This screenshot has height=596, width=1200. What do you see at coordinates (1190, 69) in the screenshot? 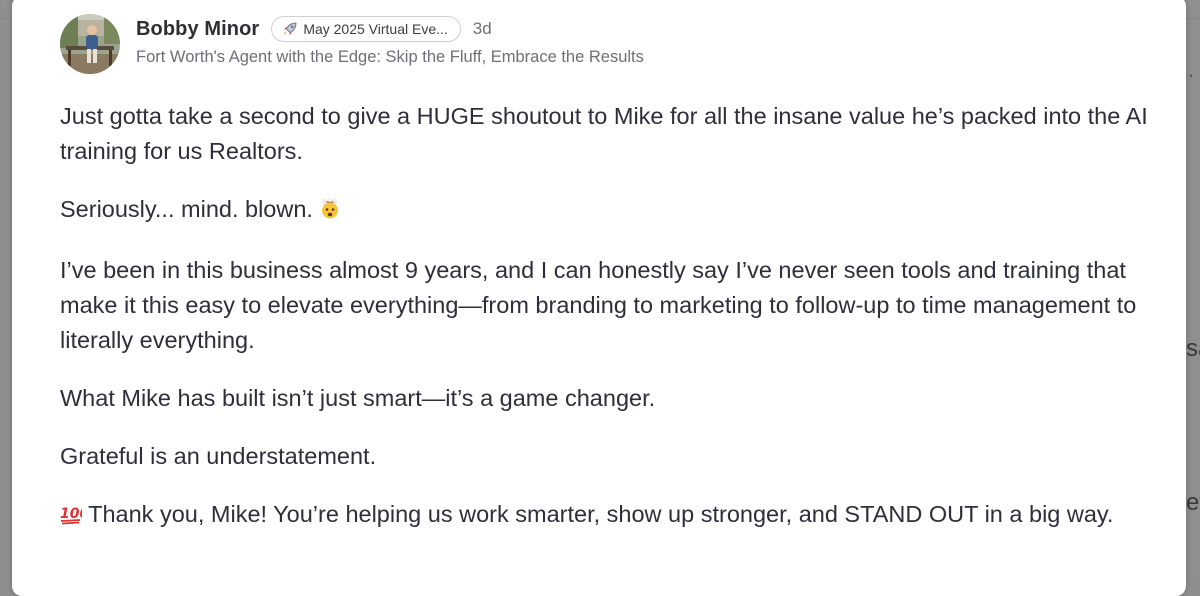
I see `background-text-fragment: .` at bounding box center [1190, 69].